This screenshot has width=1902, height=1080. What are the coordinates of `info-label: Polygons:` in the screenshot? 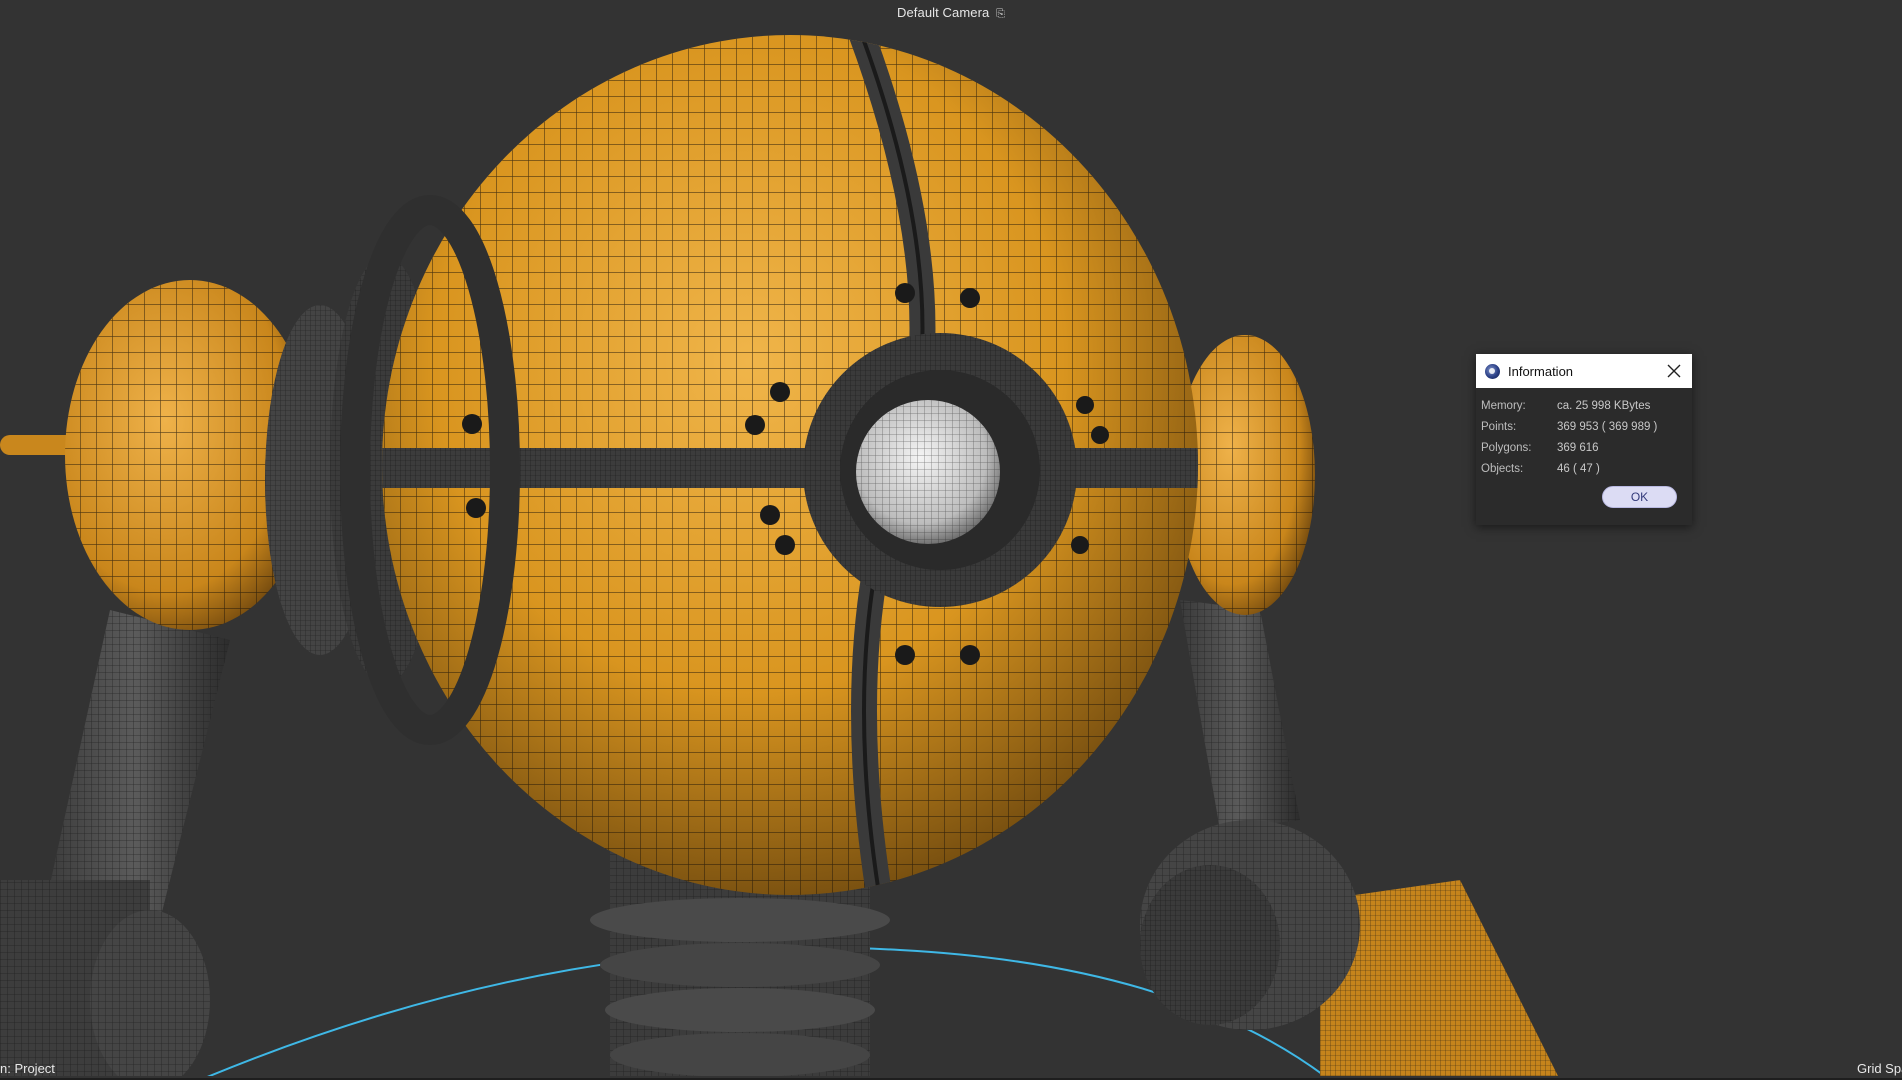 It's located at (1506, 447).